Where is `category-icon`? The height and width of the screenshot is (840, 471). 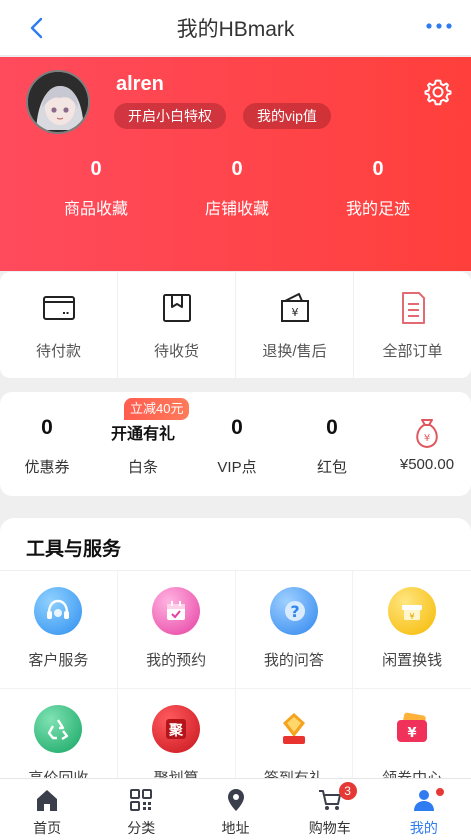 category-icon is located at coordinates (141, 800).